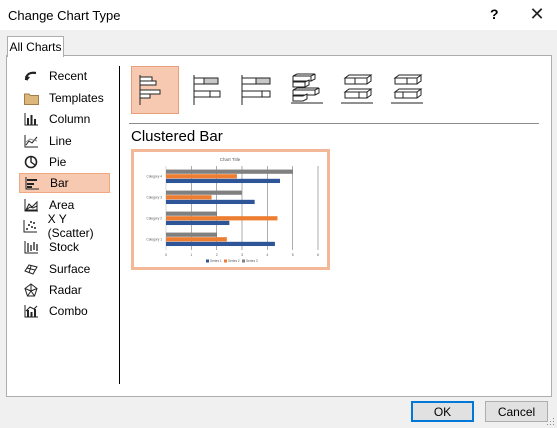  I want to click on sidebar-item-combo: Combo, so click(64, 311).